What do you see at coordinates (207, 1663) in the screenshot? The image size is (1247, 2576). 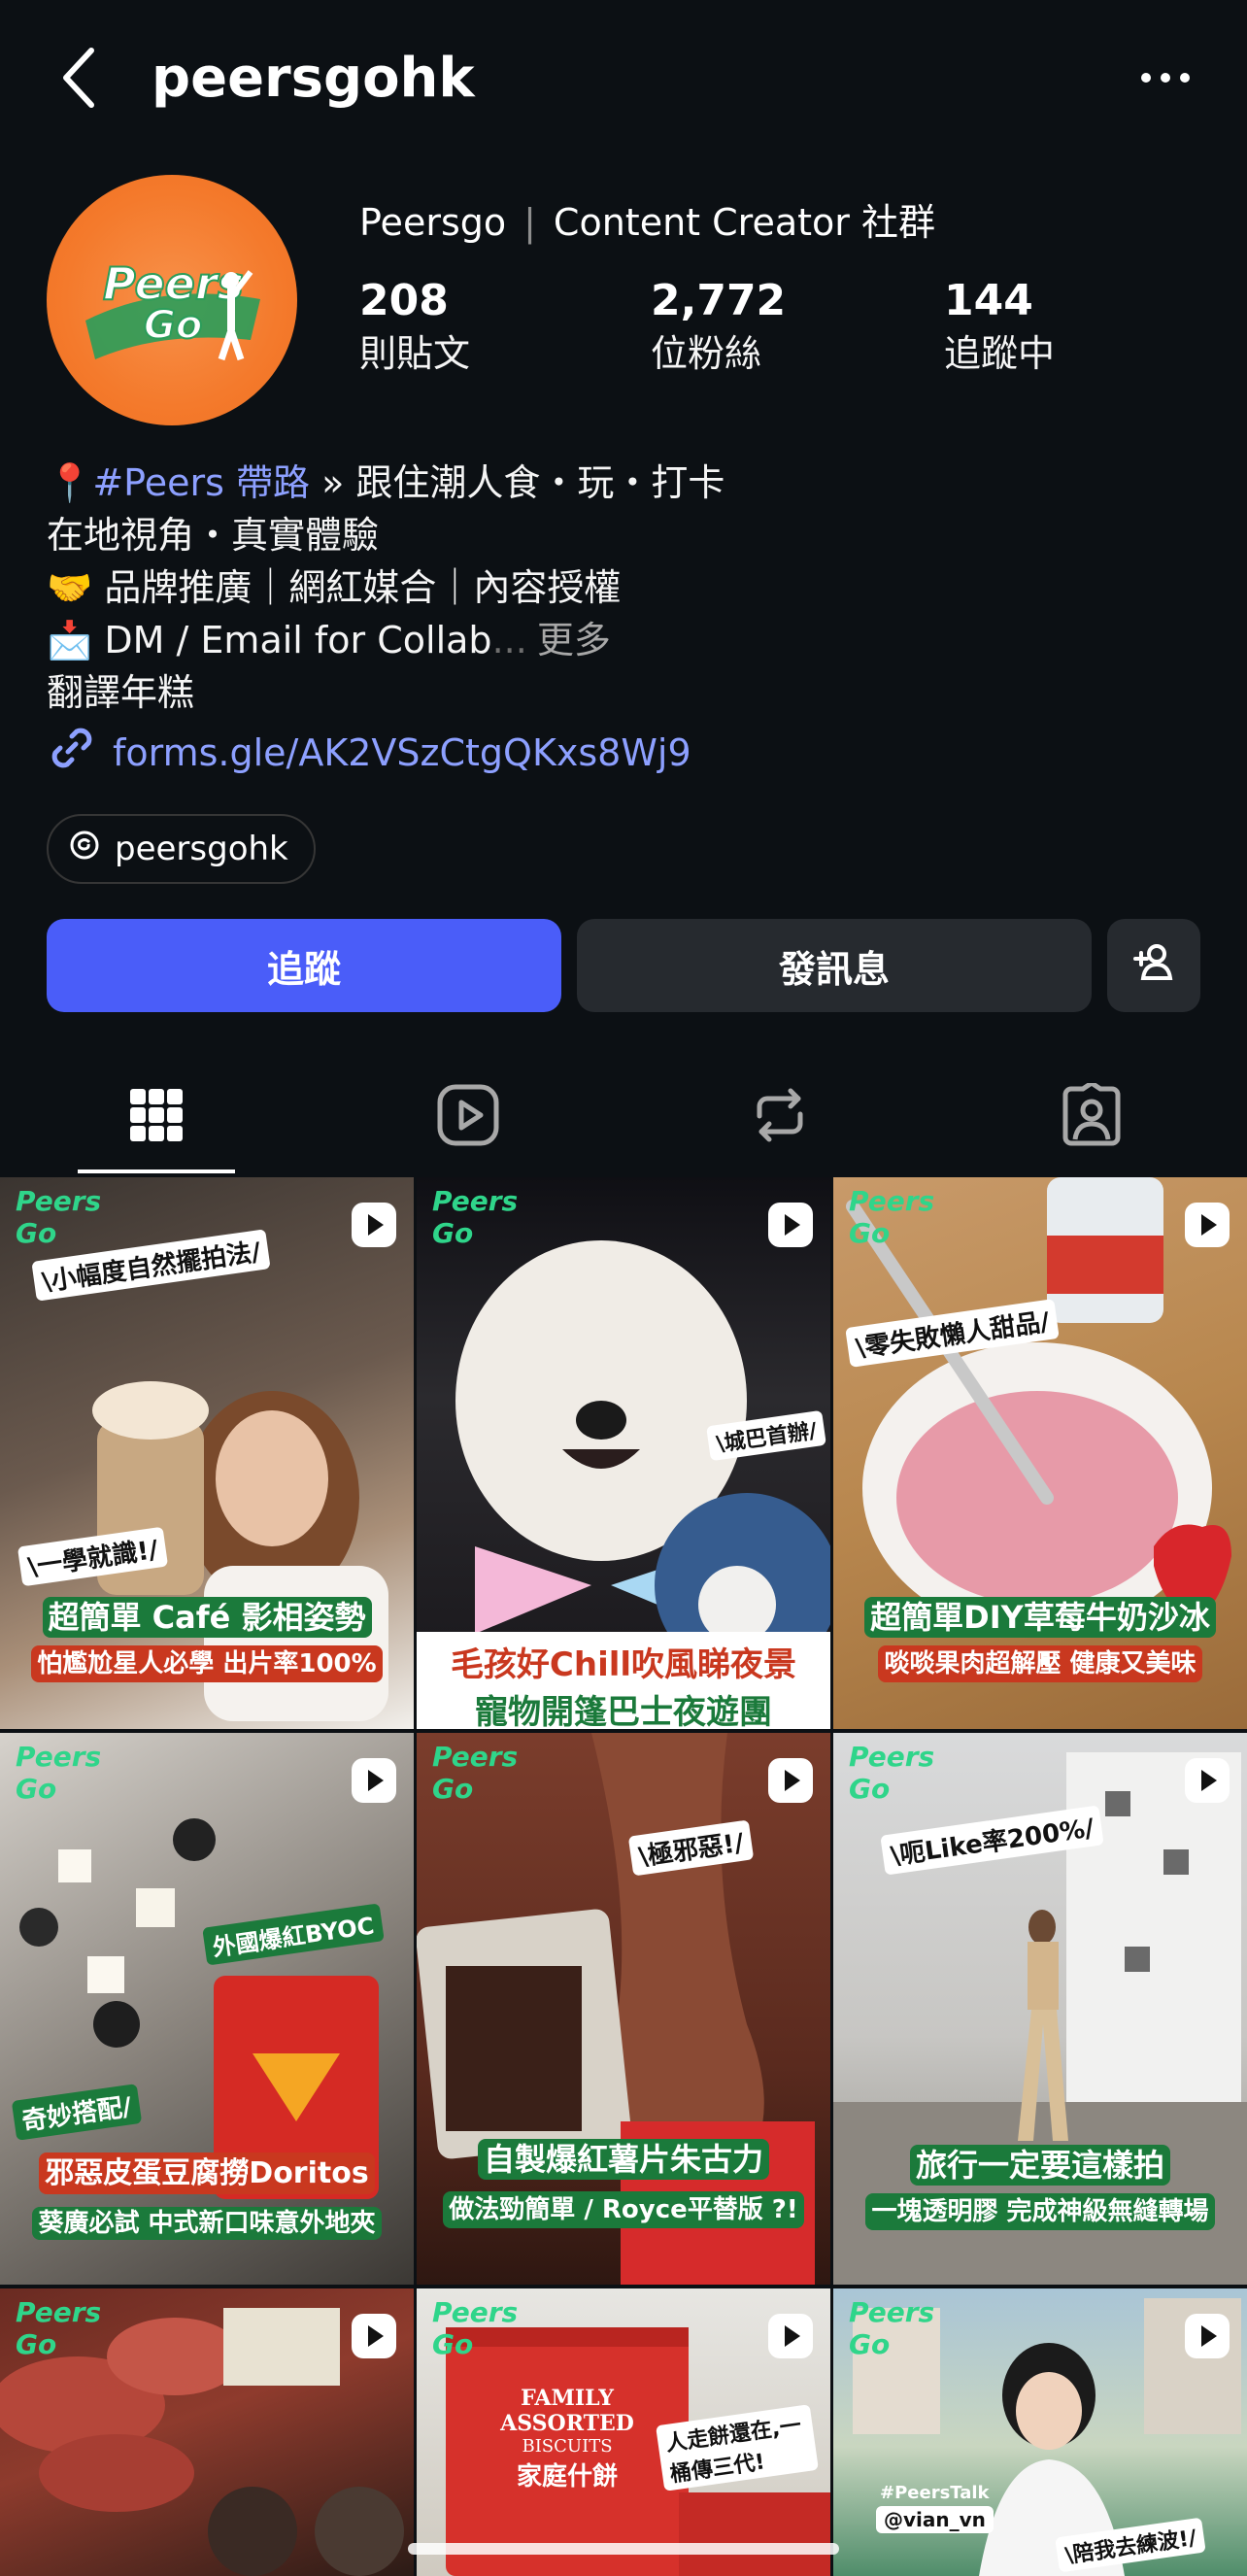 I see `post-subtitle: 怕尷尬星人必學 出片率100%` at bounding box center [207, 1663].